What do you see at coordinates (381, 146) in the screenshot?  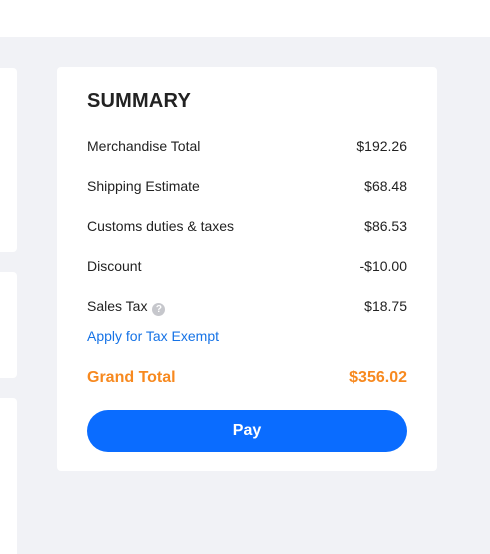 I see `row-value: $192.26` at bounding box center [381, 146].